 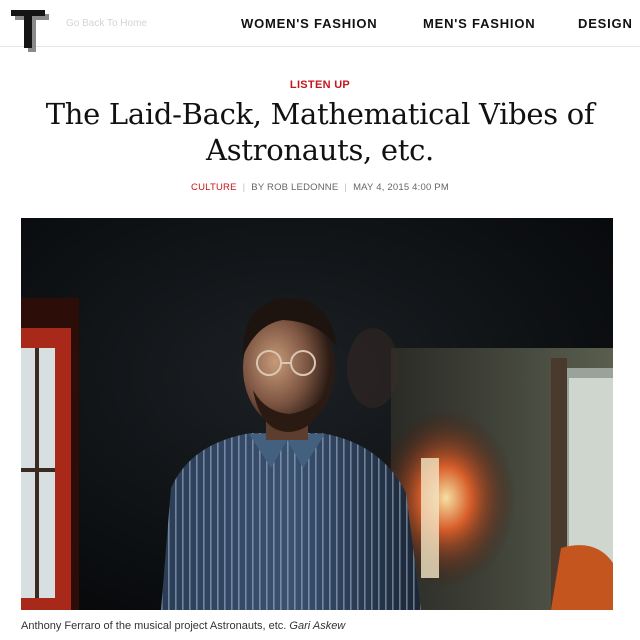 What do you see at coordinates (320, 85) in the screenshot?
I see `article-kicker: LISTEN UP` at bounding box center [320, 85].